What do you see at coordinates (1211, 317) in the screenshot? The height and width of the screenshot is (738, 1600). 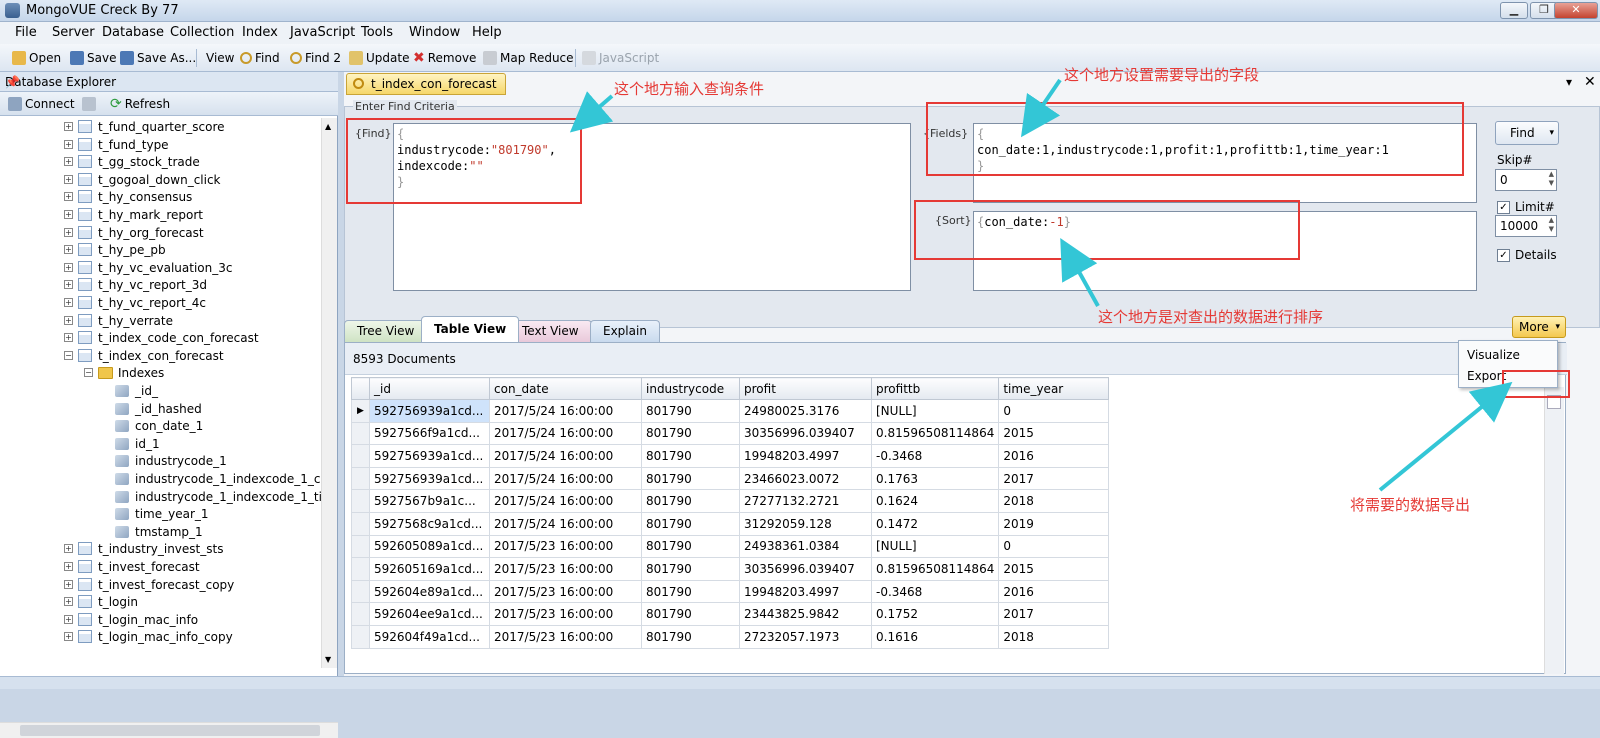 I see `sort-annotation: 这个地方是对查出的数据进行排序` at bounding box center [1211, 317].